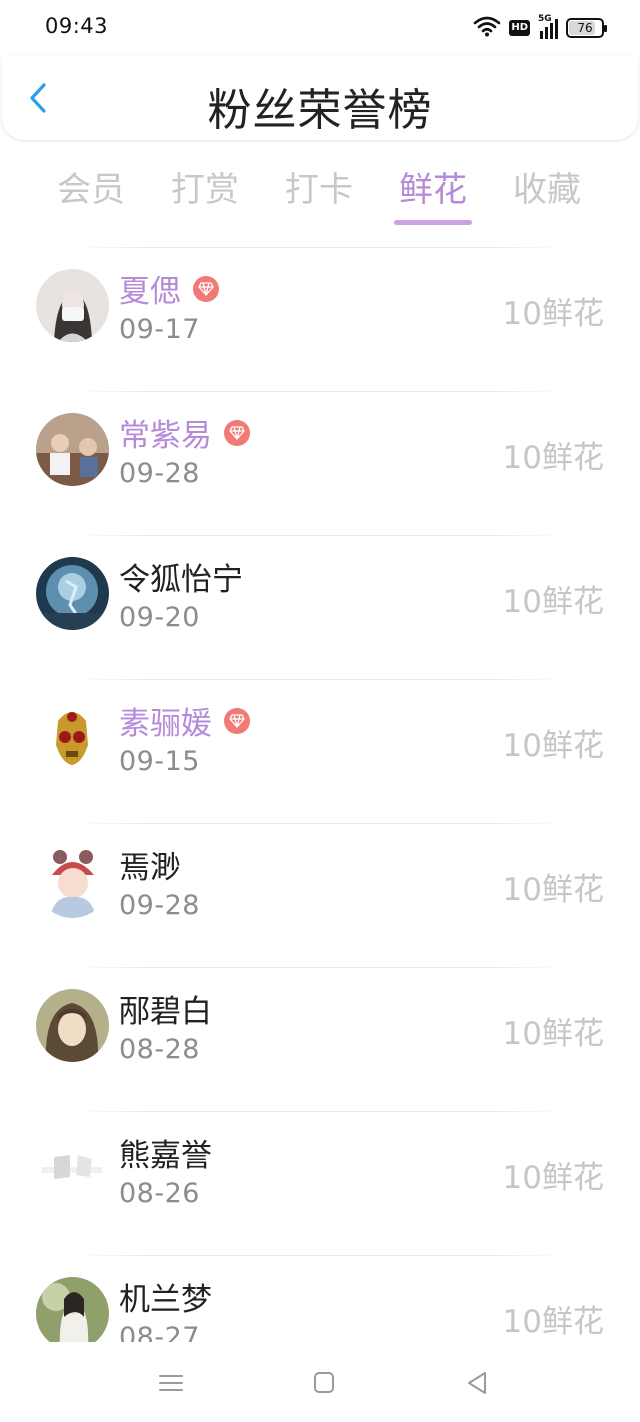 This screenshot has width=640, height=1422. Describe the element at coordinates (519, 28) in the screenshot. I see `hd-icon: HD` at that location.